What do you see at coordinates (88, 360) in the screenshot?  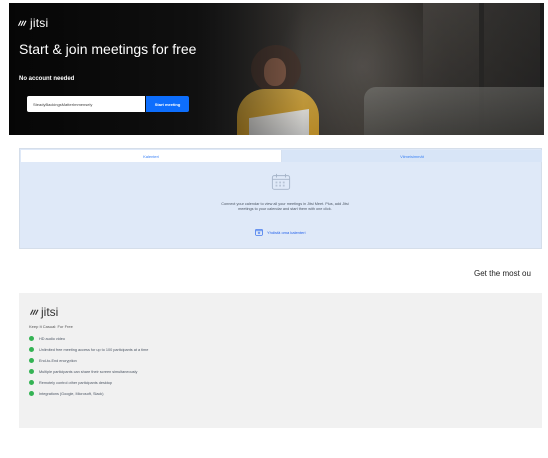 I see `feature-item: End-to-End encryption` at bounding box center [88, 360].